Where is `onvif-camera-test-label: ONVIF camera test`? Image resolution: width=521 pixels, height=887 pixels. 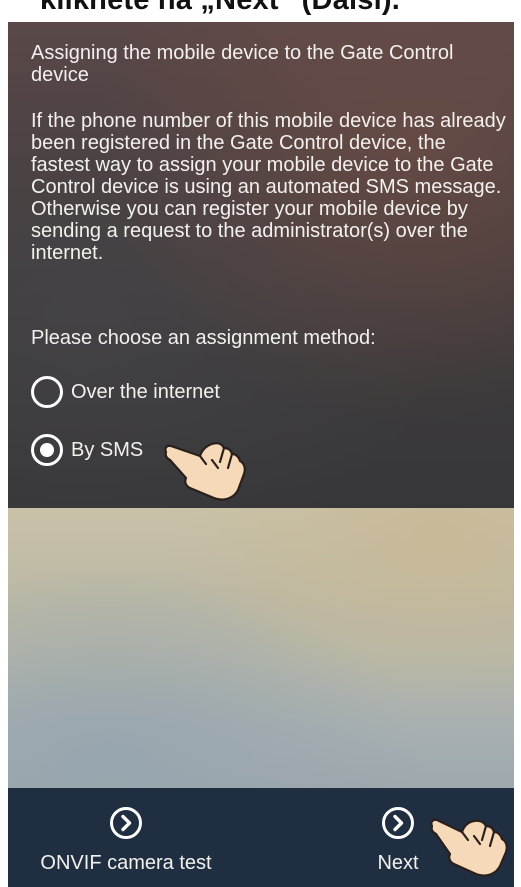 onvif-camera-test-label: ONVIF camera test is located at coordinates (126, 863).